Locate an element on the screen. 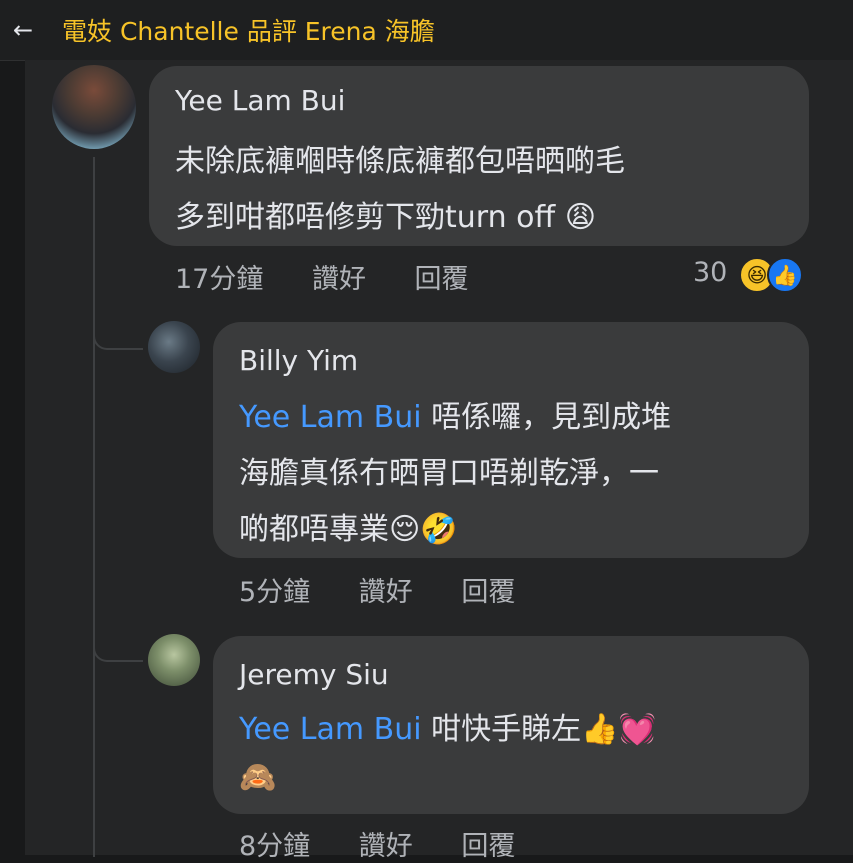 The image size is (853, 863). comment-text-line-2-text: 多到咁都唔￼修剪下勁turn off is located at coordinates (365, 217).